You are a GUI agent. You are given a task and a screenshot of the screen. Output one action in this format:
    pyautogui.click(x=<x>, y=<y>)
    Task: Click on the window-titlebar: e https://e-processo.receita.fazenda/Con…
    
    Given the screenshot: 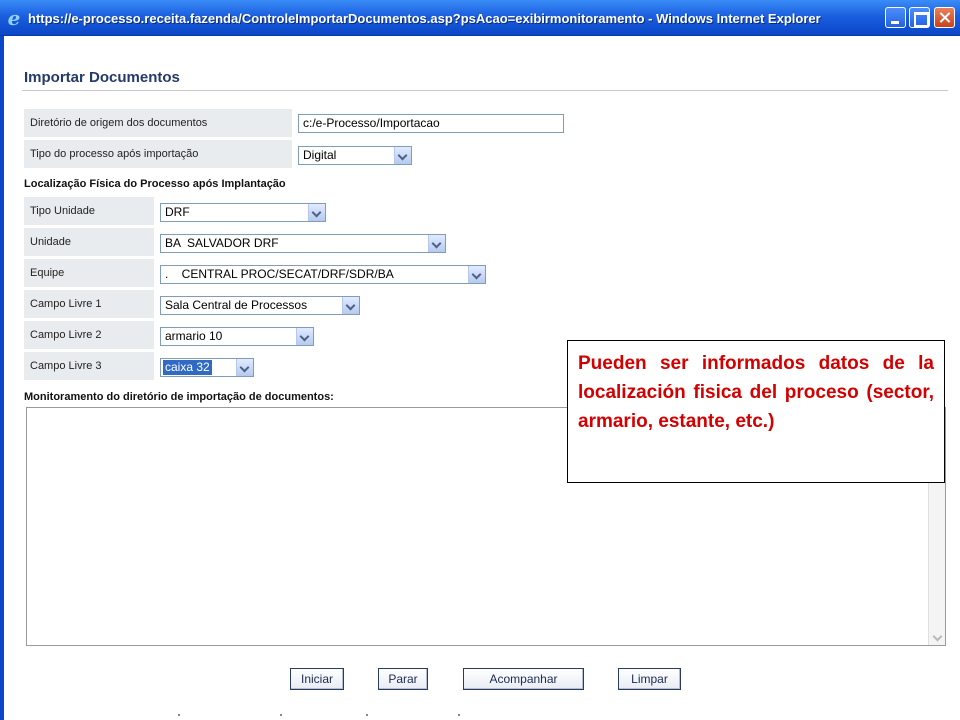 What is the action you would take?
    pyautogui.click(x=480, y=18)
    